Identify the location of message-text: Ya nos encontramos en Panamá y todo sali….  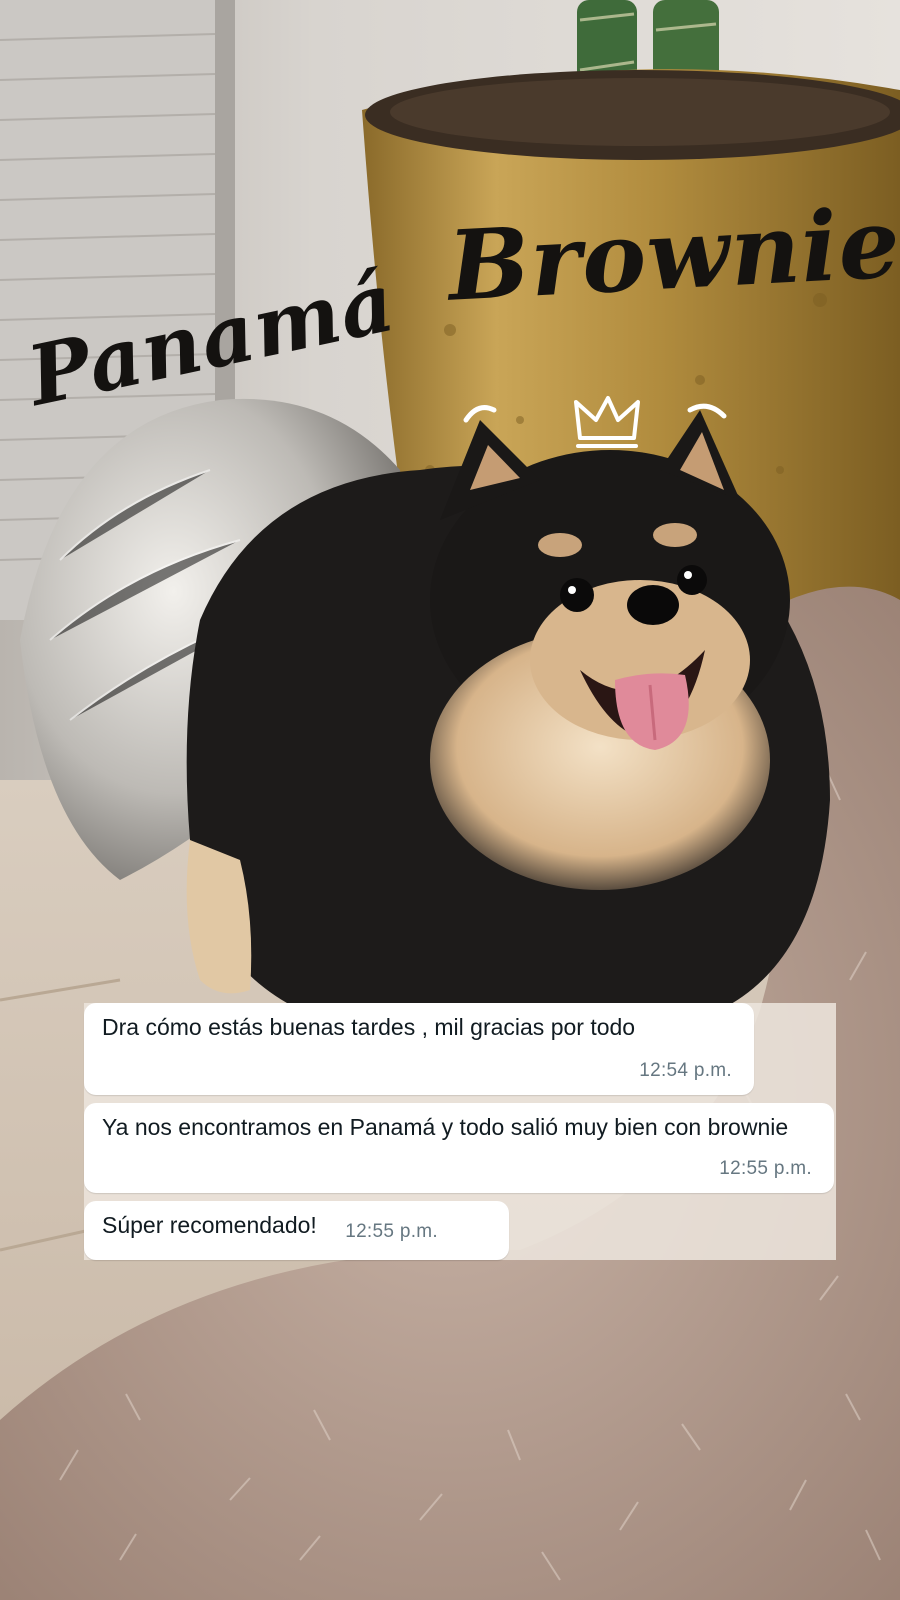
(445, 1127).